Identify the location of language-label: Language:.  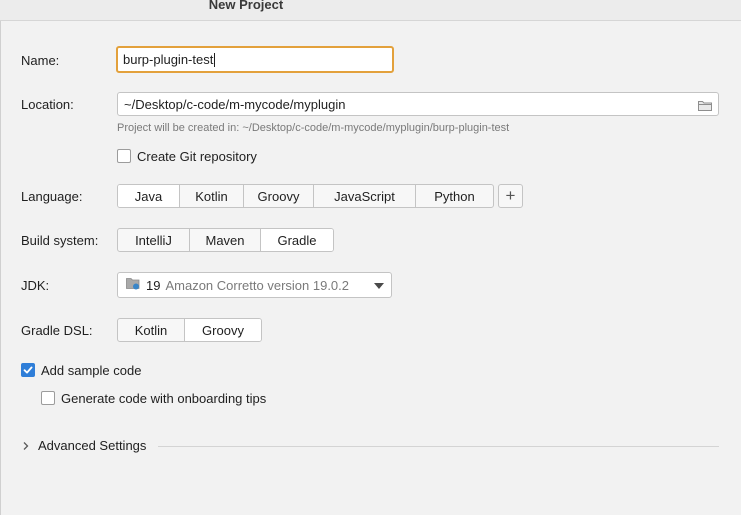
(52, 196).